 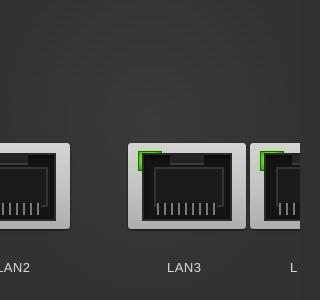 What do you see at coordinates (294, 267) in the screenshot?
I see `lan4-label: L` at bounding box center [294, 267].